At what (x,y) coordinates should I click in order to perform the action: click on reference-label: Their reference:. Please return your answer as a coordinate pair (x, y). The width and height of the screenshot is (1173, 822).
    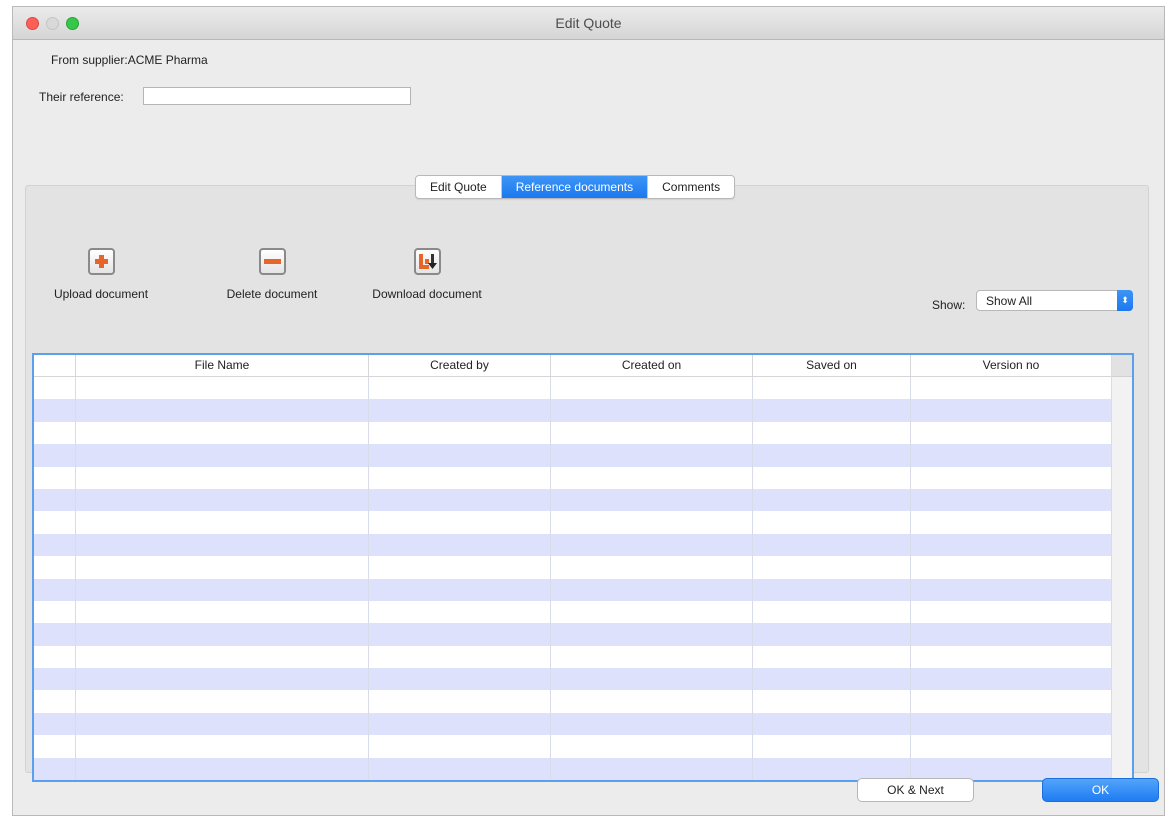
    Looking at the image, I should click on (81, 97).